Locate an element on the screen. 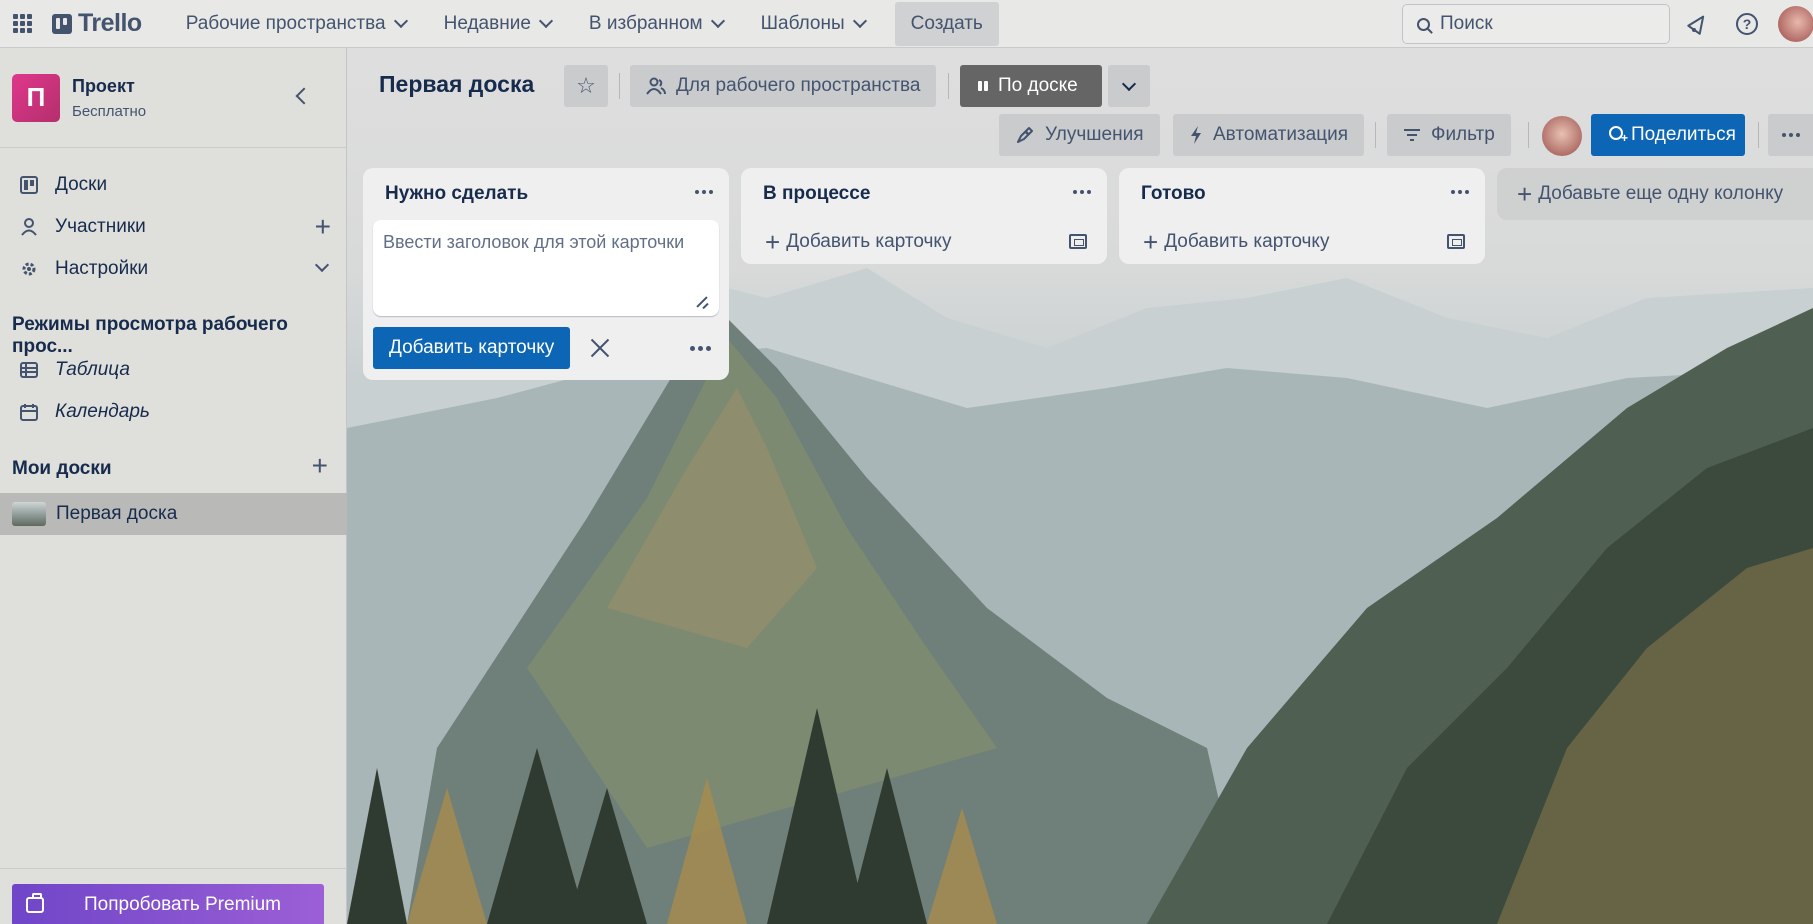 The height and width of the screenshot is (924, 1813). nav-templates-label: Шаблоны is located at coordinates (802, 23).